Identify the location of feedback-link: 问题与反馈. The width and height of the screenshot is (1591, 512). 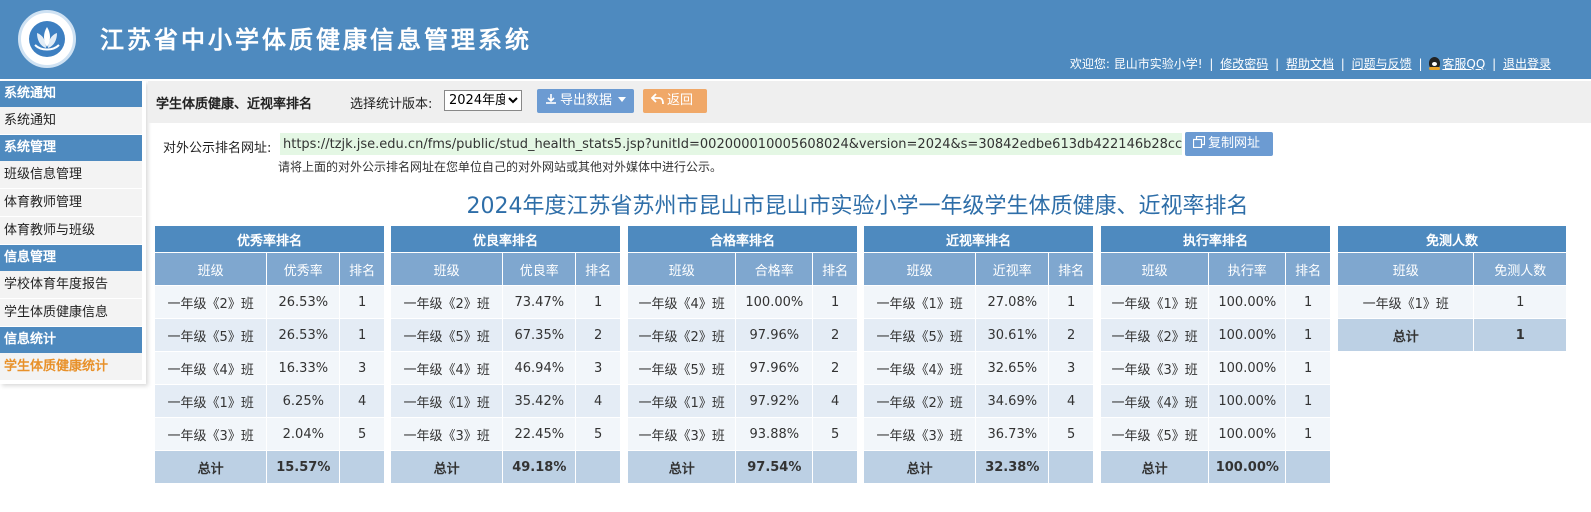
(1382, 64).